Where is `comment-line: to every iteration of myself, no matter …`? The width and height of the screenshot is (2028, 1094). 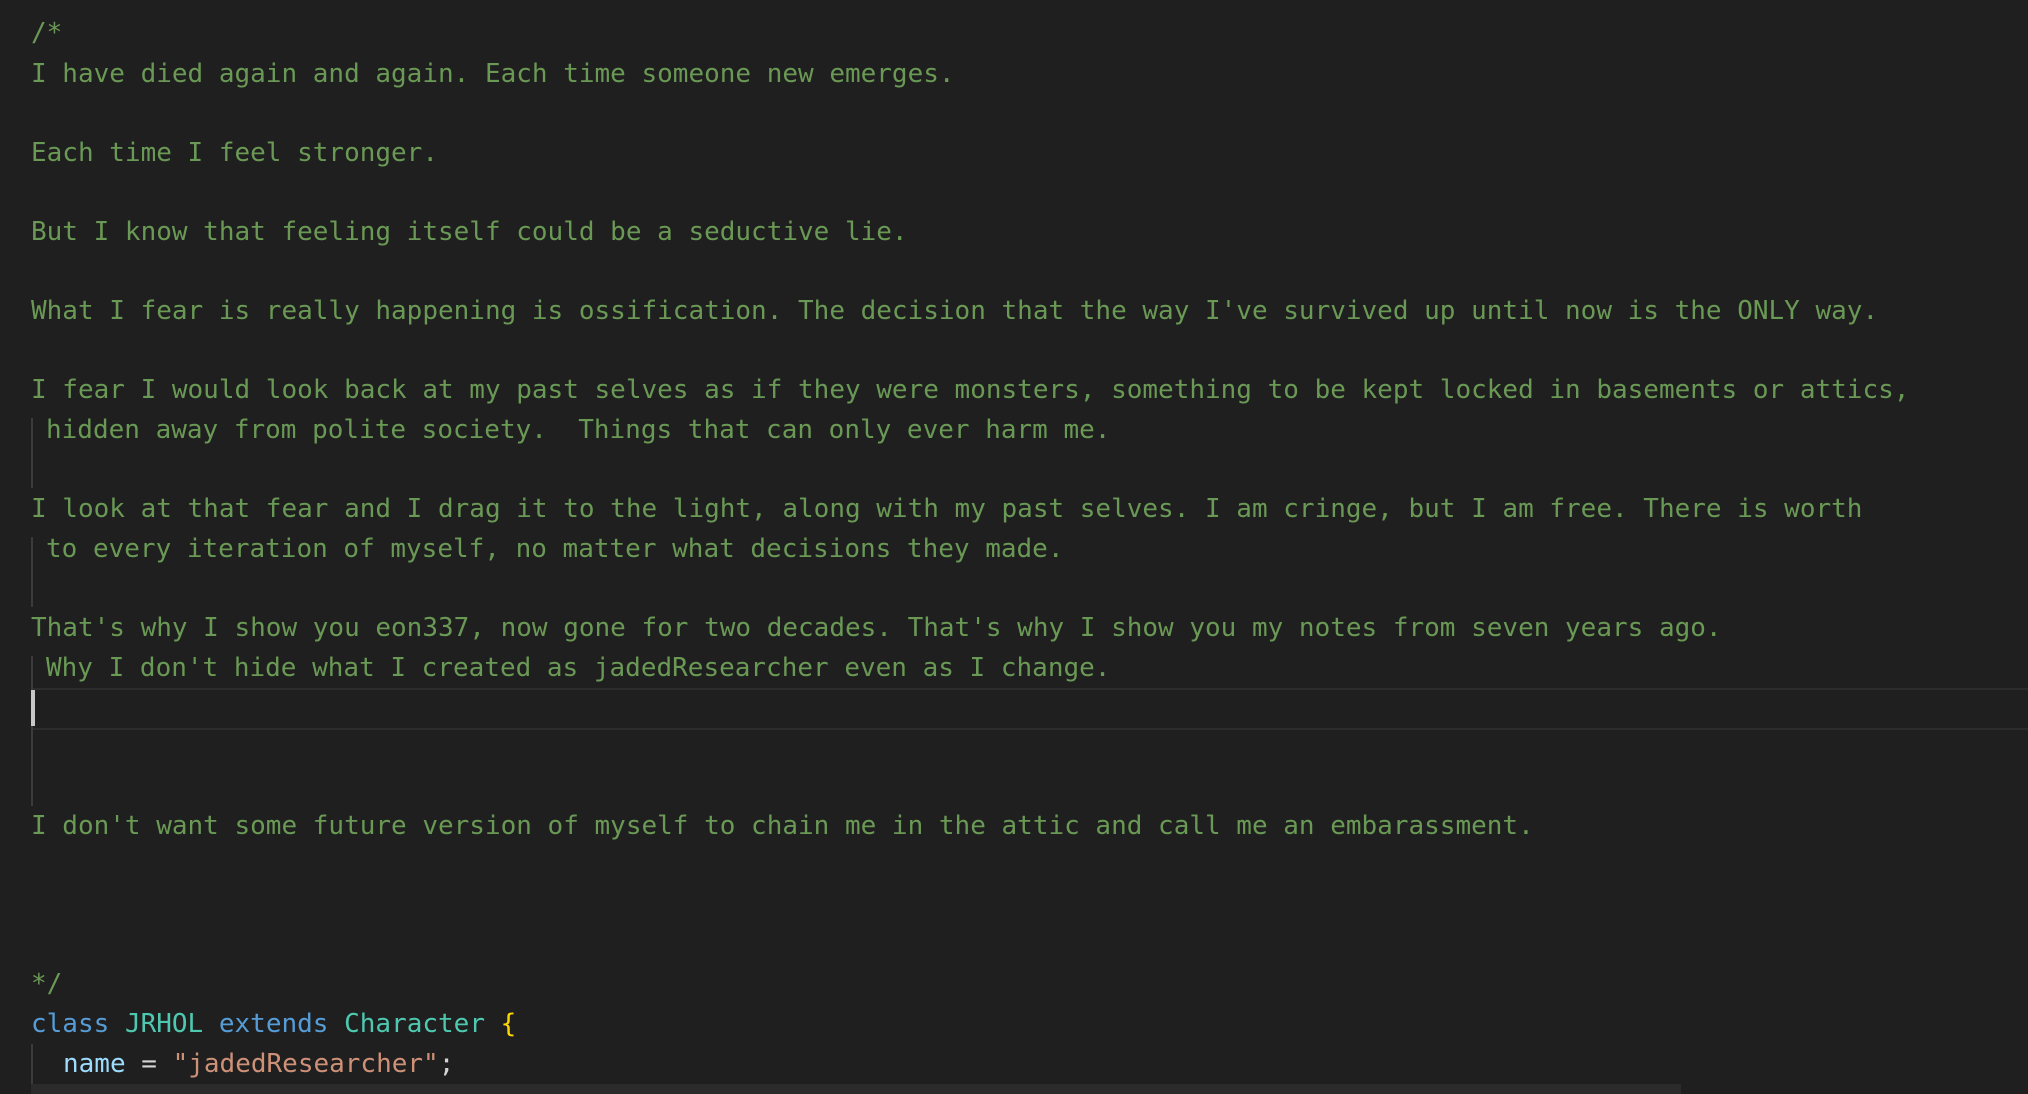 comment-line: to every iteration of myself, no matter … is located at coordinates (555, 549).